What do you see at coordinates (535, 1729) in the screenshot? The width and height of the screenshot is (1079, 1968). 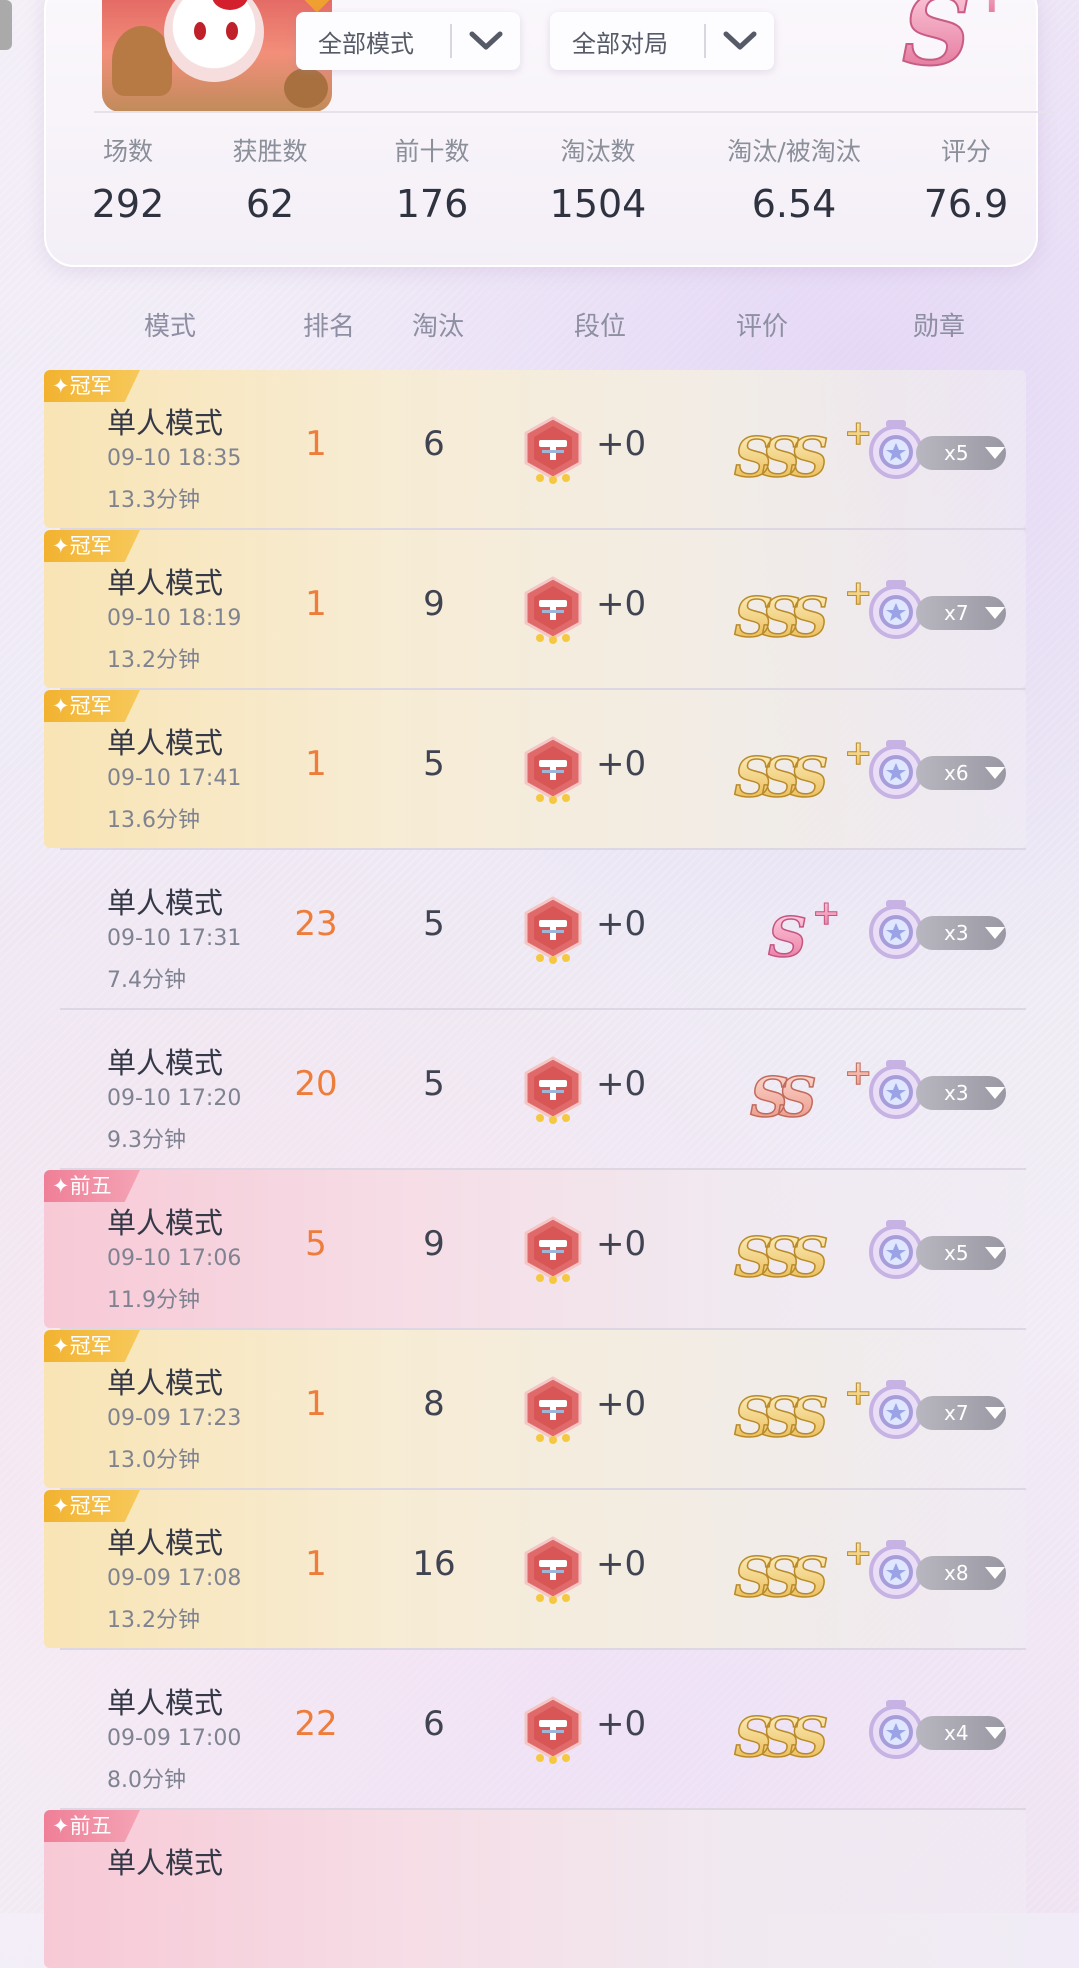 I see `match-row: 单人模式 09-09 17:00 8.0分钟 22 6 +0 SSS x4` at bounding box center [535, 1729].